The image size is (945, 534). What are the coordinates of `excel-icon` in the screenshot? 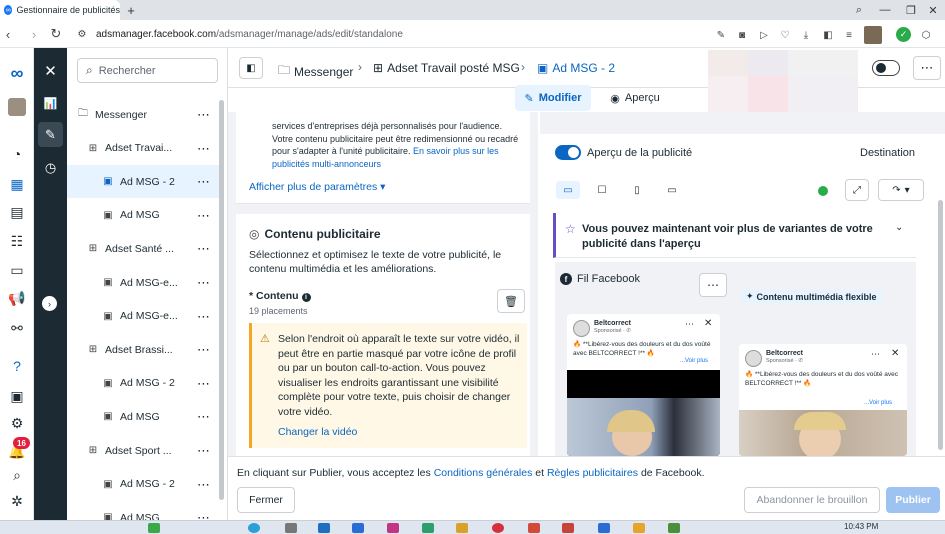 It's located at (674, 528).